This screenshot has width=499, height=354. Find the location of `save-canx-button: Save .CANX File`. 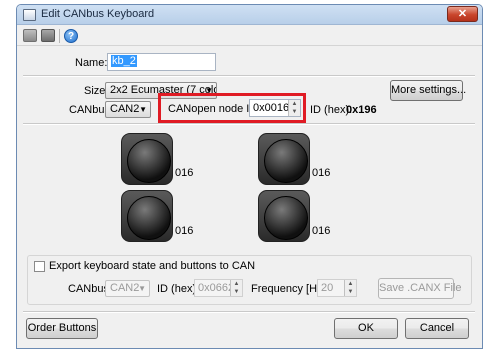

save-canx-button: Save .CANX File is located at coordinates (420, 288).